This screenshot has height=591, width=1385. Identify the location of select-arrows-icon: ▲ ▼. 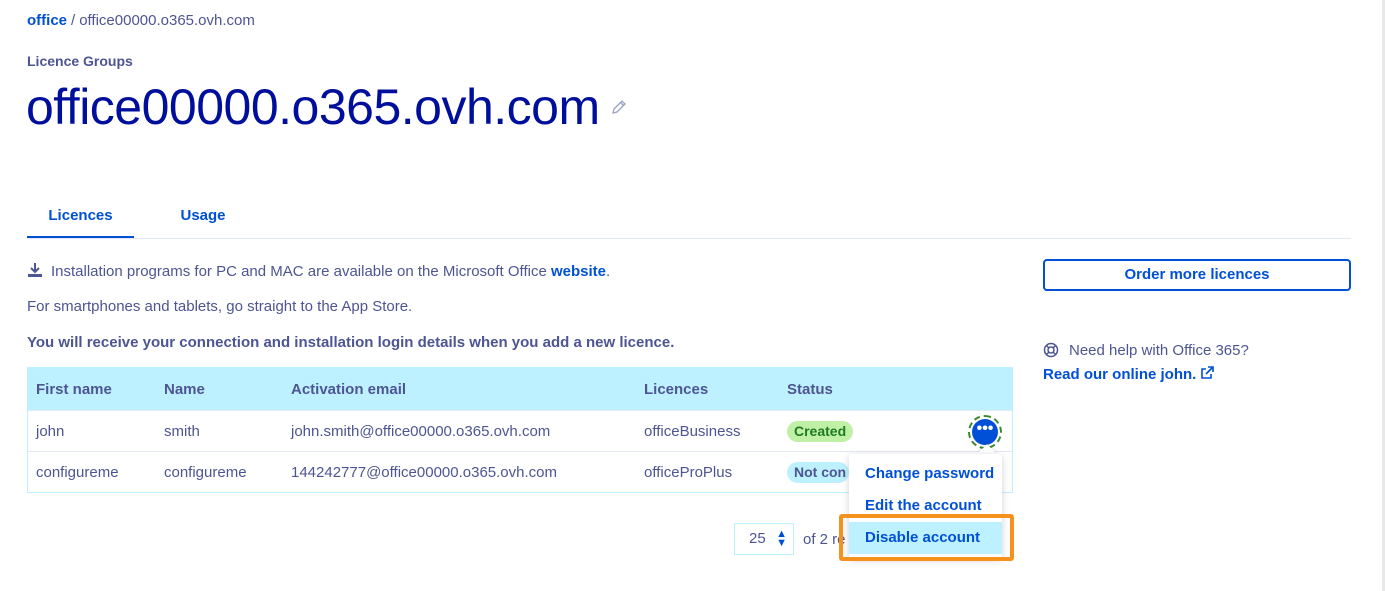
(781, 538).